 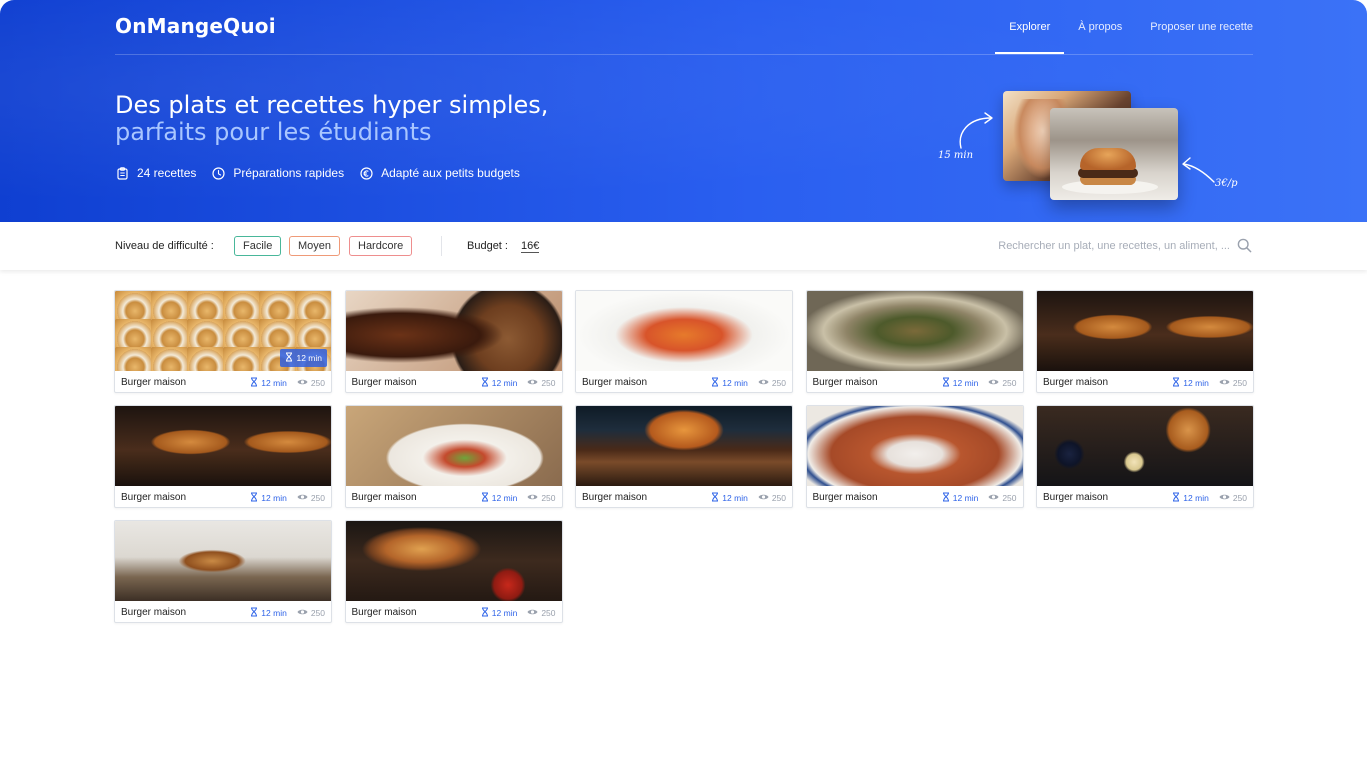 What do you see at coordinates (195, 26) in the screenshot?
I see `logo: OnMangeQuoi` at bounding box center [195, 26].